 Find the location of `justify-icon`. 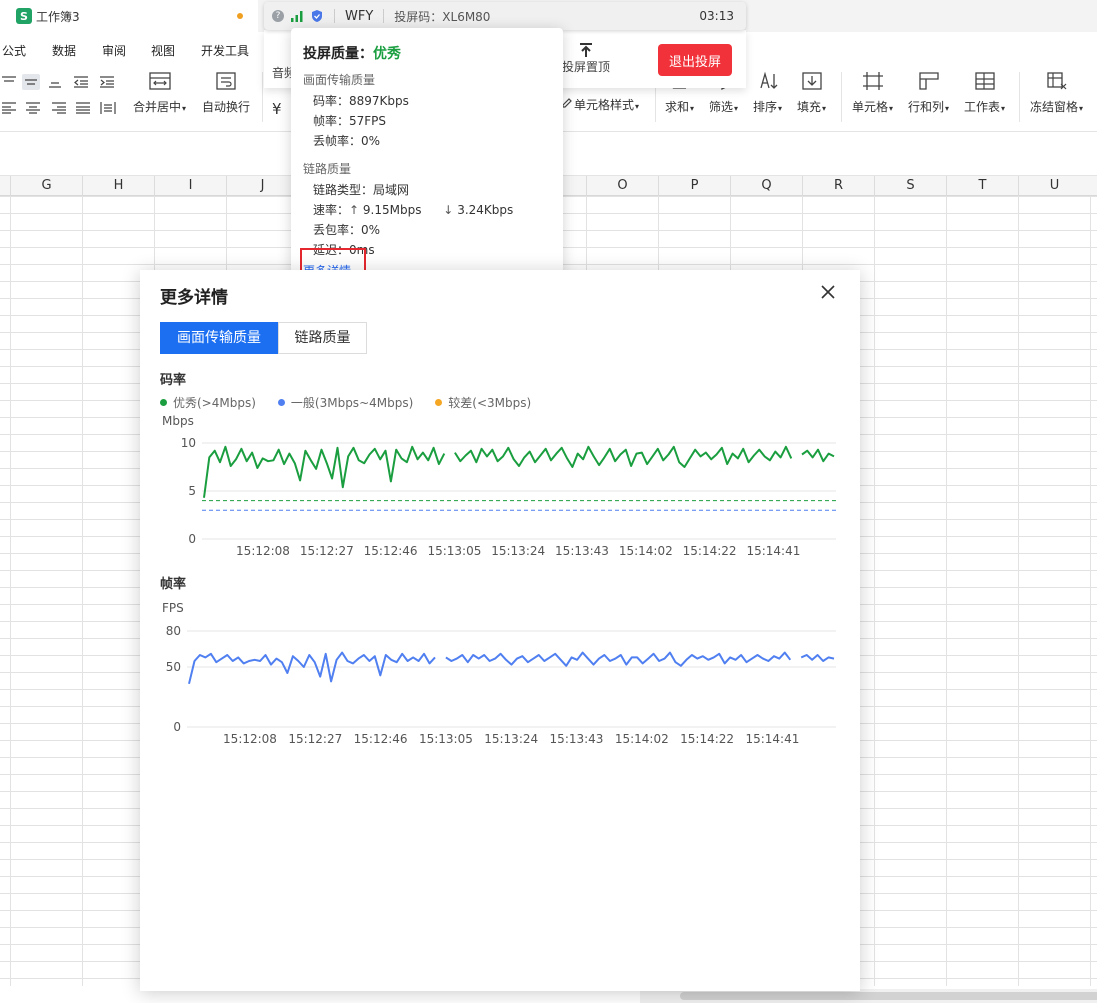

justify-icon is located at coordinates (83, 108).